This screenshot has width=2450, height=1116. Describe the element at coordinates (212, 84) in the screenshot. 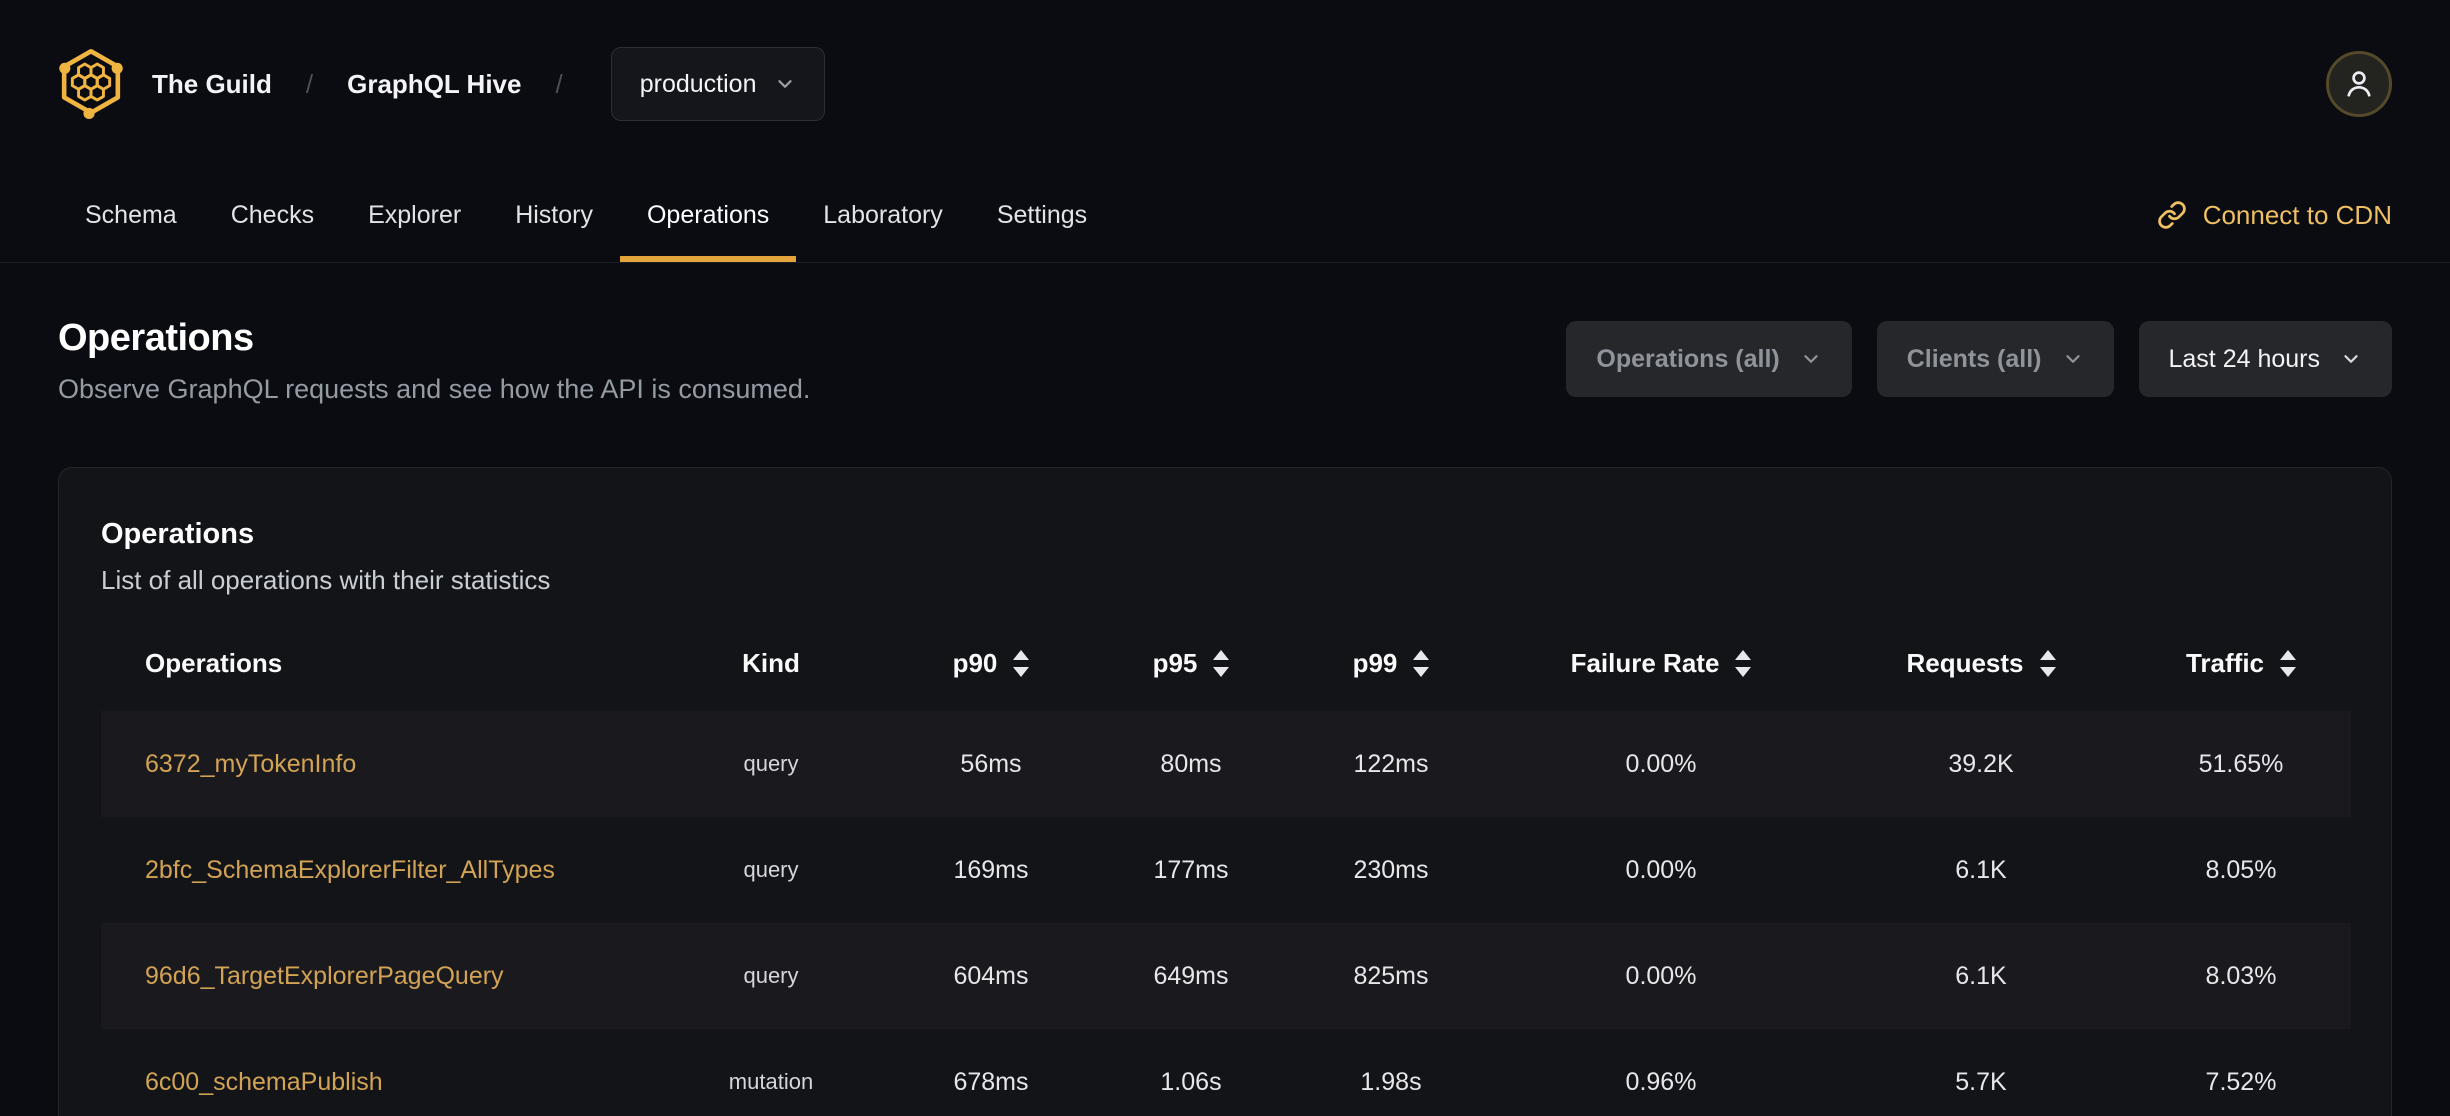

I see `breadcrumb-org: The Guild` at that location.